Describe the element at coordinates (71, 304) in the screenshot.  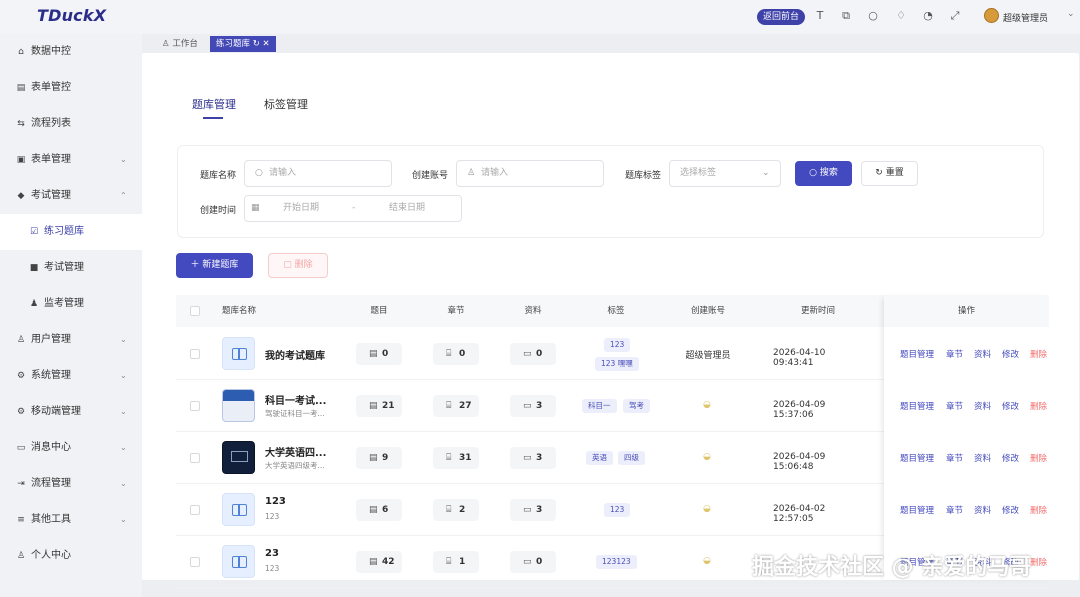
I see `sidebar-item-proctor: ♟ 监考管理` at that location.